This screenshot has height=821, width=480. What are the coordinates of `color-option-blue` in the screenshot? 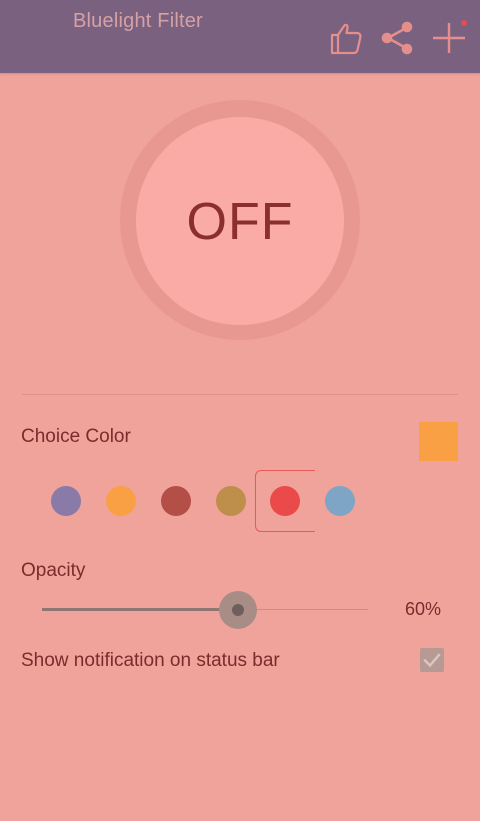 It's located at (340, 501).